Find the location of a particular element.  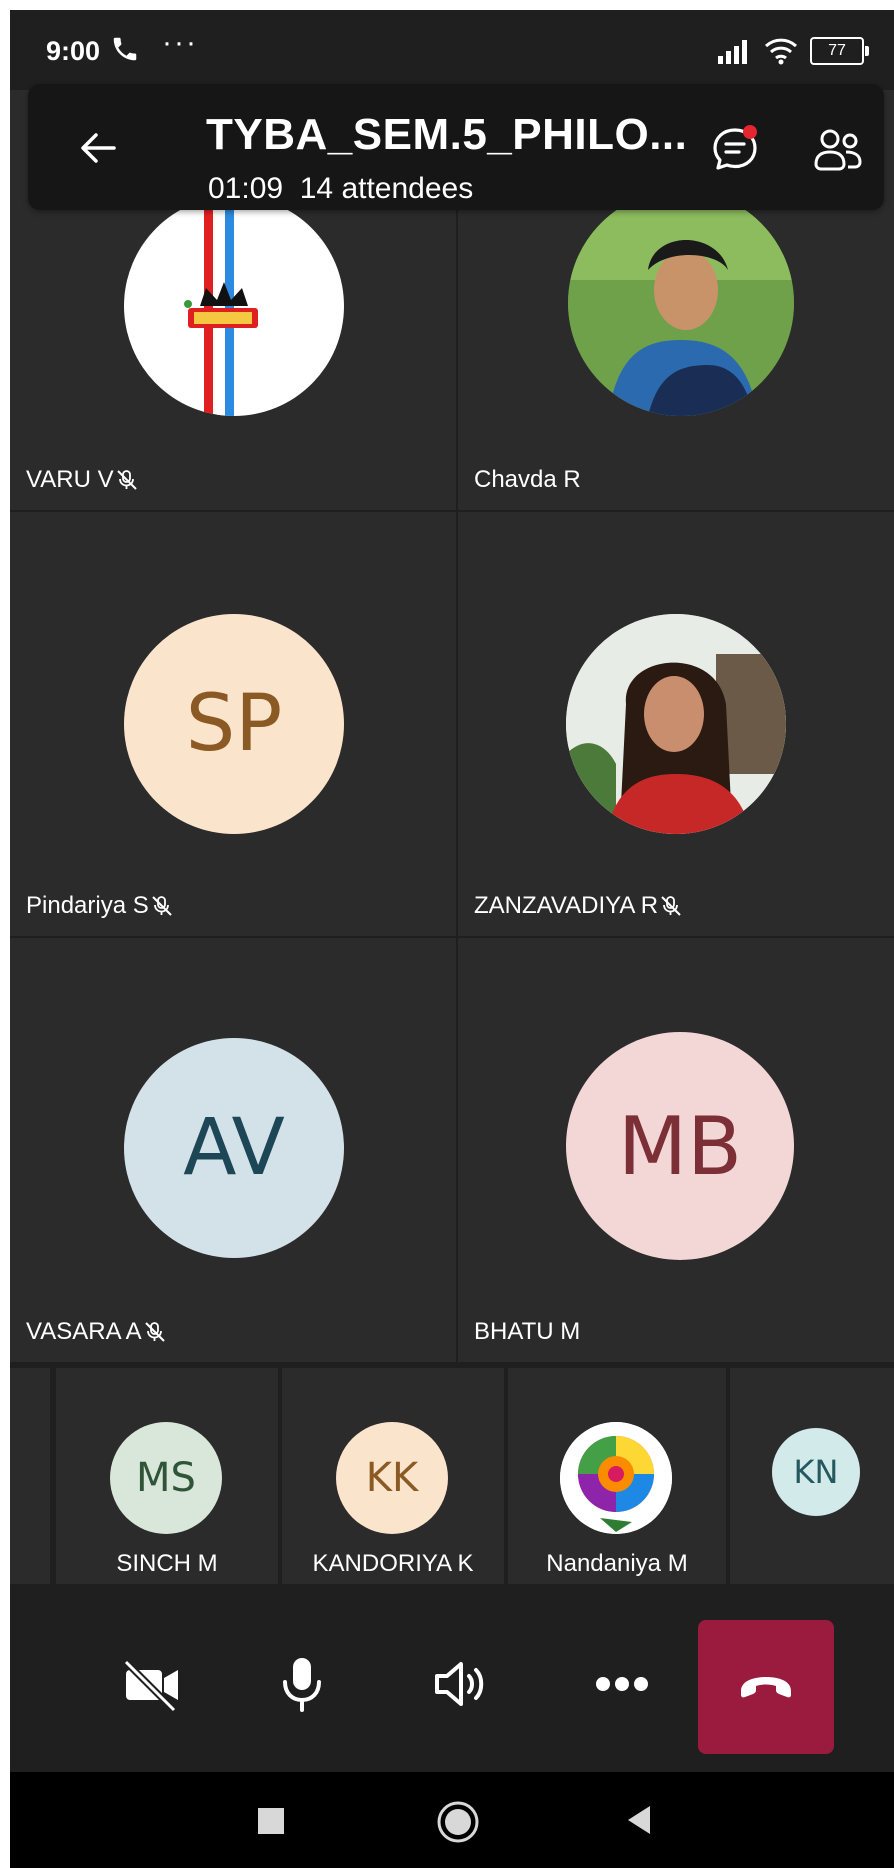

more-options-button is located at coordinates (622, 1684).